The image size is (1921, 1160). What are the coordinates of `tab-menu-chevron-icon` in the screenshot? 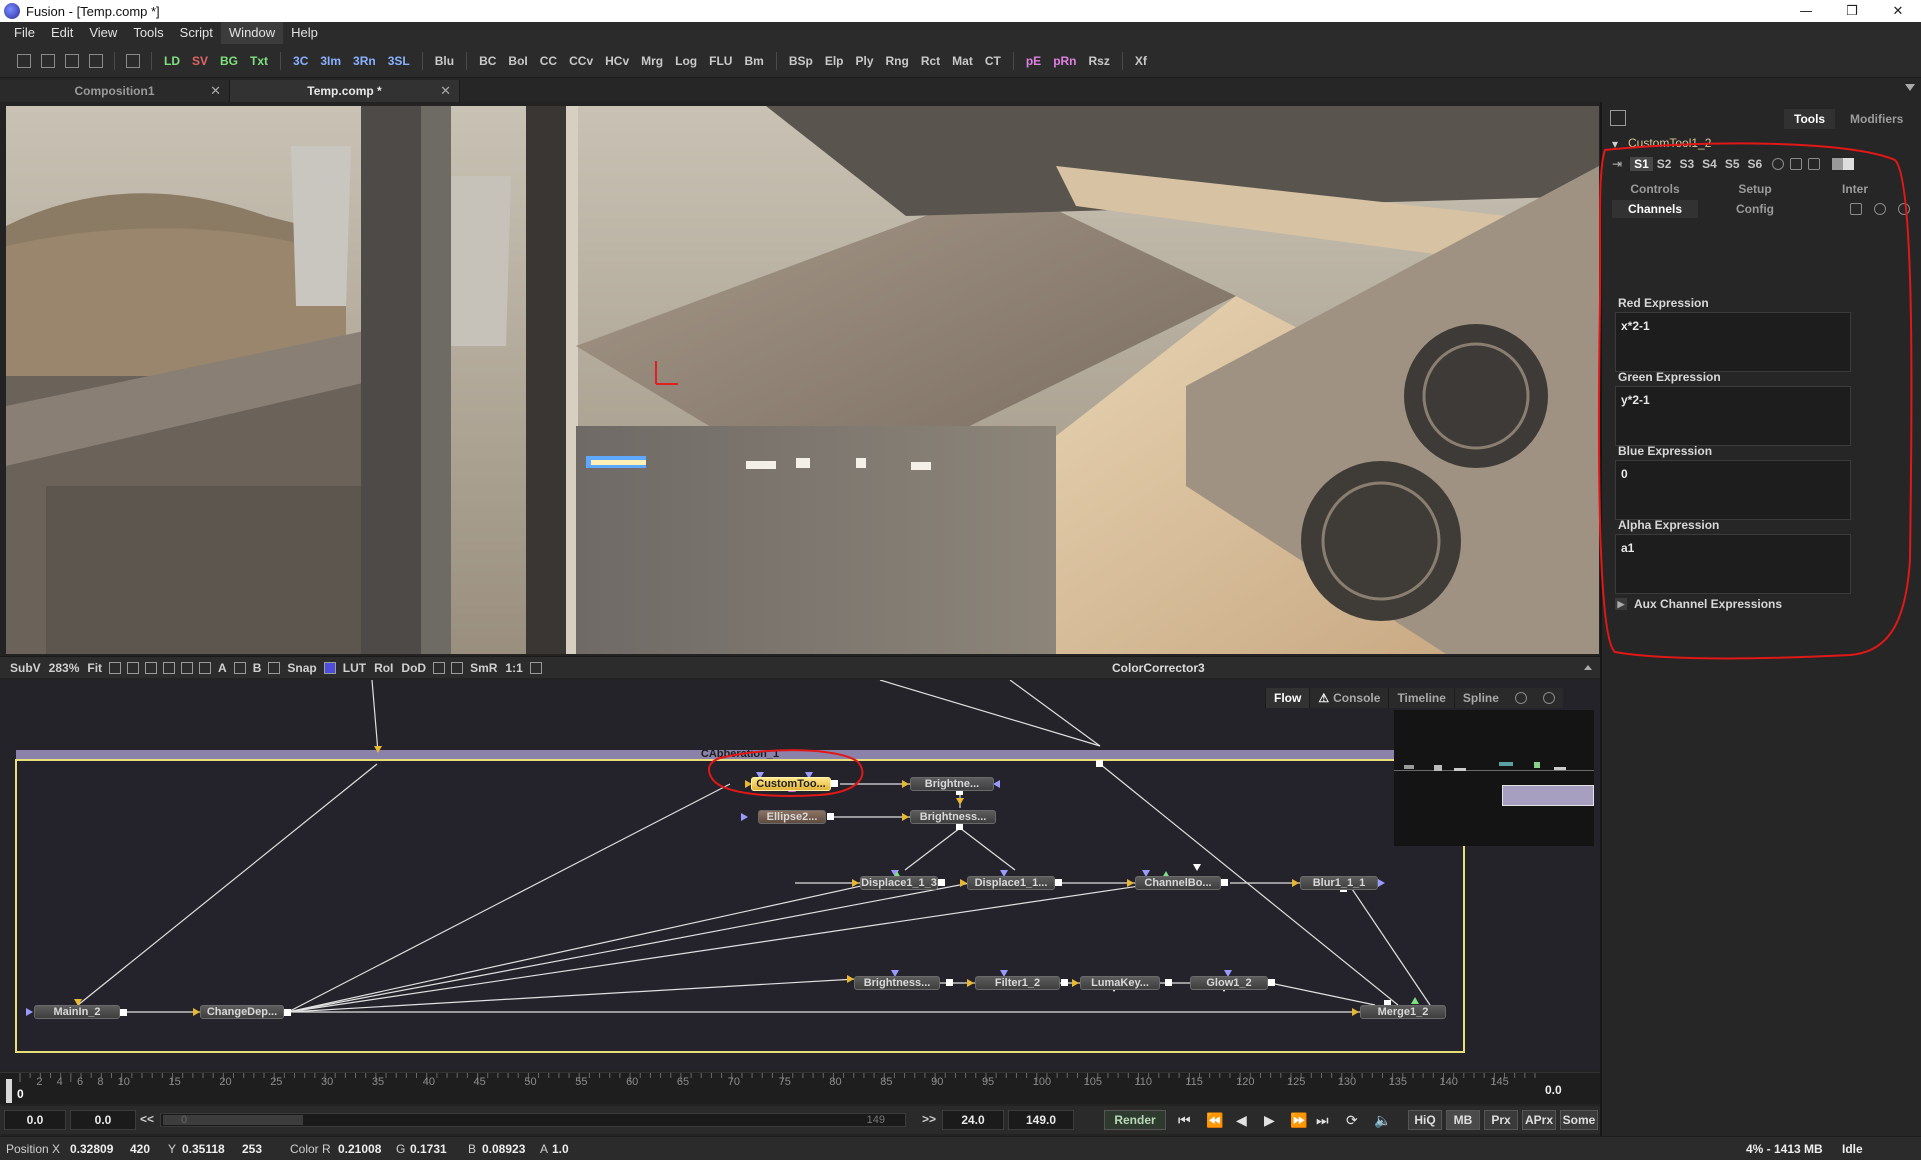 It's located at (1910, 87).